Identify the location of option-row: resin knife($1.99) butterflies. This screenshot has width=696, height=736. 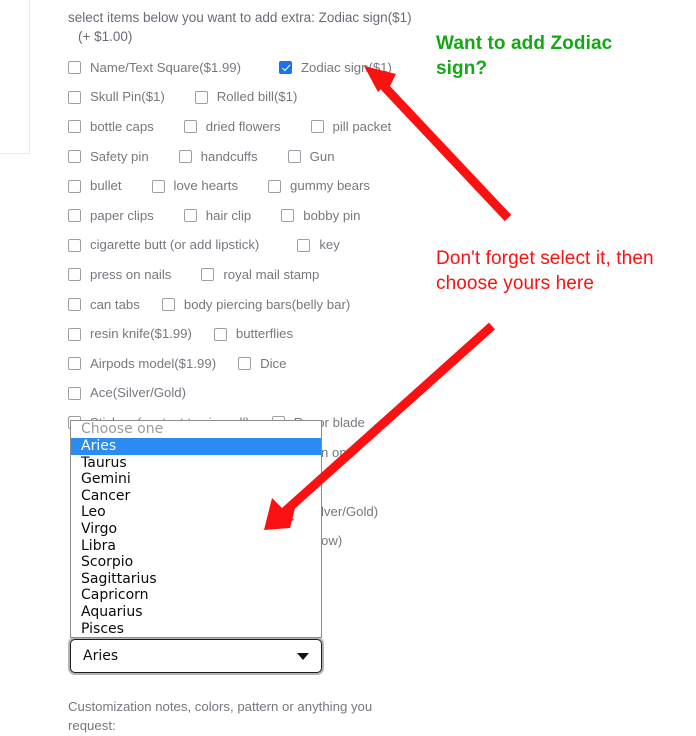
(278, 334).